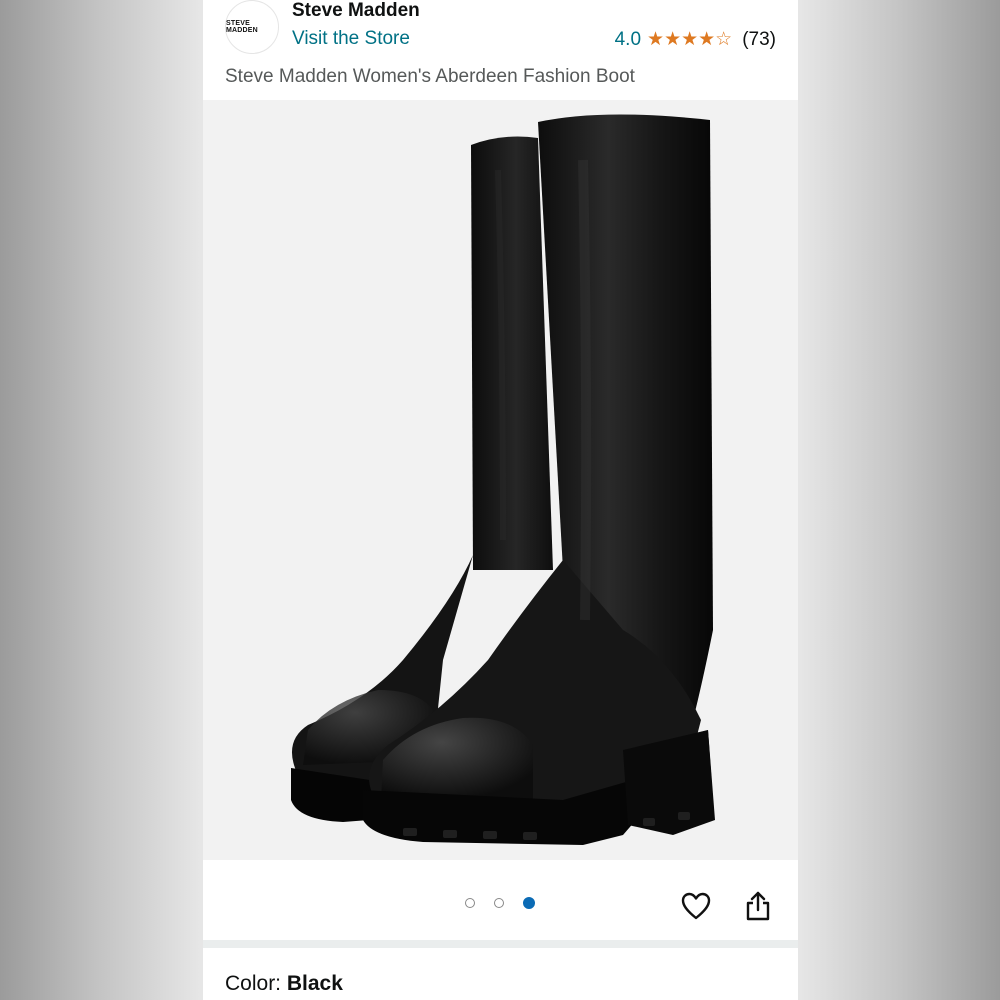 The width and height of the screenshot is (1000, 1000). I want to click on heart-icon, so click(696, 906).